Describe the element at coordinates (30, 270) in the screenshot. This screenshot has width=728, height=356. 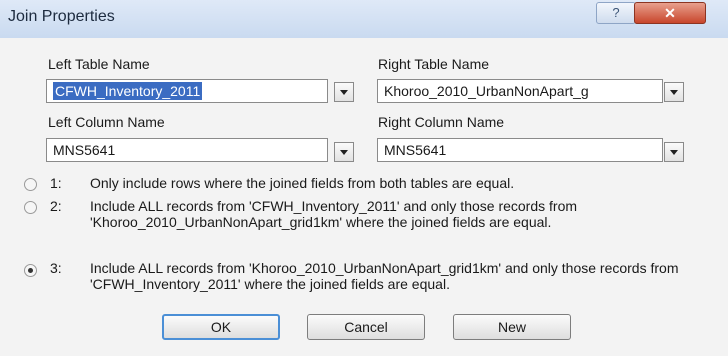
I see `join-option-3-radio` at that location.